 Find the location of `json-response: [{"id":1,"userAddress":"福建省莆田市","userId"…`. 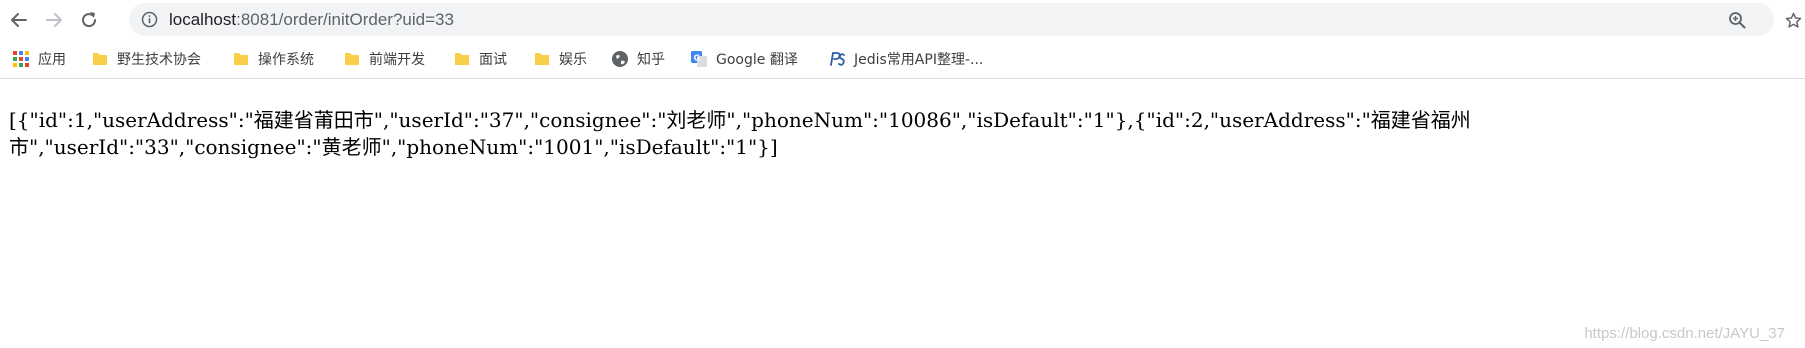

json-response: [{"id":1,"userAddress":"福建省莆田市","userId"… is located at coordinates (859, 134).